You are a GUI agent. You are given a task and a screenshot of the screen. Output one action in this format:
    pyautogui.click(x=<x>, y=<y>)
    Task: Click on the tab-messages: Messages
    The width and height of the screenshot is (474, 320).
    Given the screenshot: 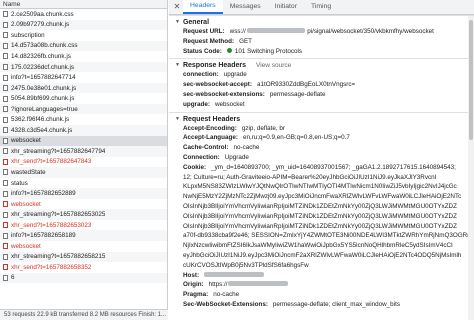 What is the action you would take?
    pyautogui.click(x=245, y=7)
    